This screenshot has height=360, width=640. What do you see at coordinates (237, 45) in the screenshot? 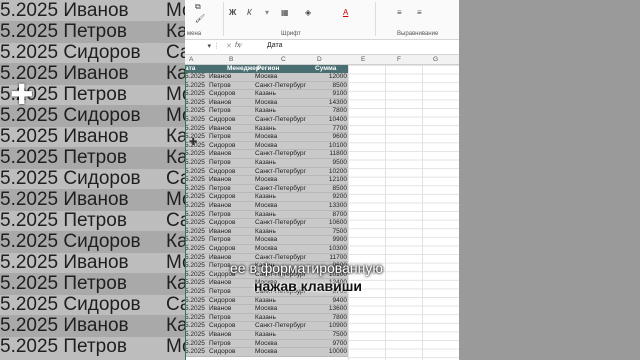
I see `fx-icon: fx` at bounding box center [237, 45].